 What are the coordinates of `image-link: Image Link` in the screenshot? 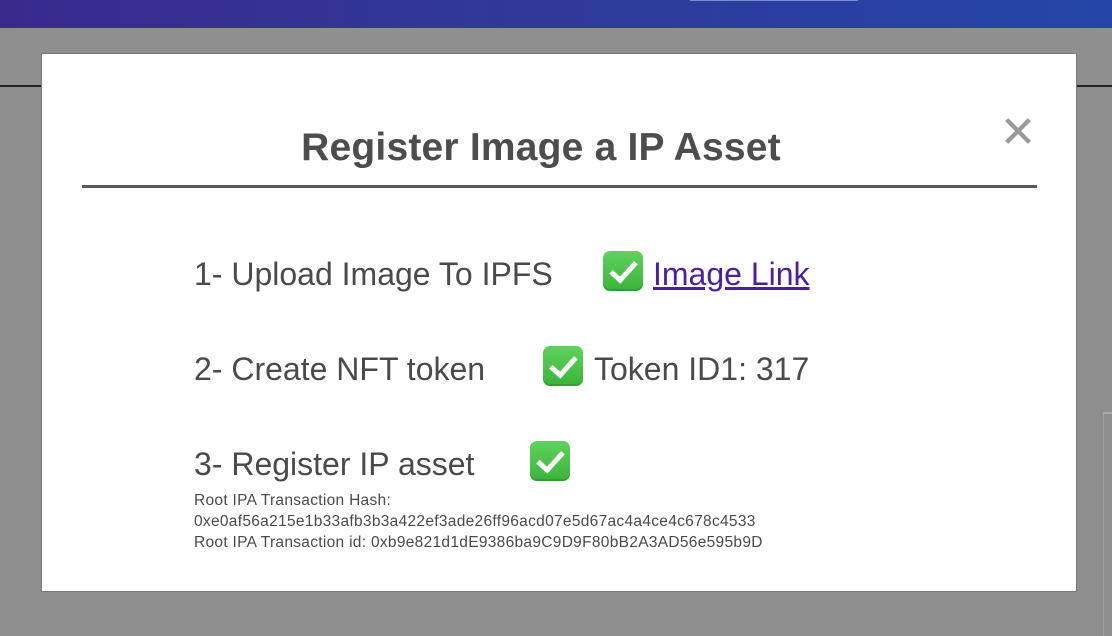 It's located at (731, 274).